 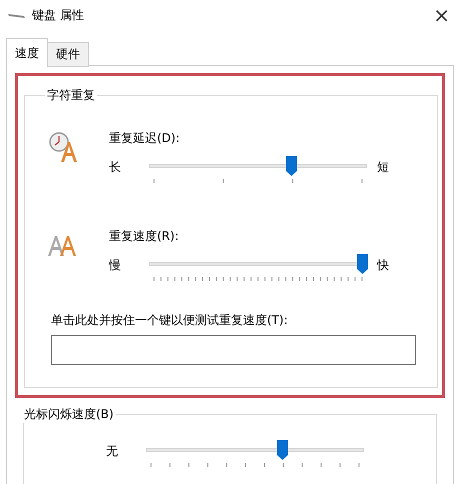 I want to click on window-title: 键盘 属性, so click(x=58, y=15).